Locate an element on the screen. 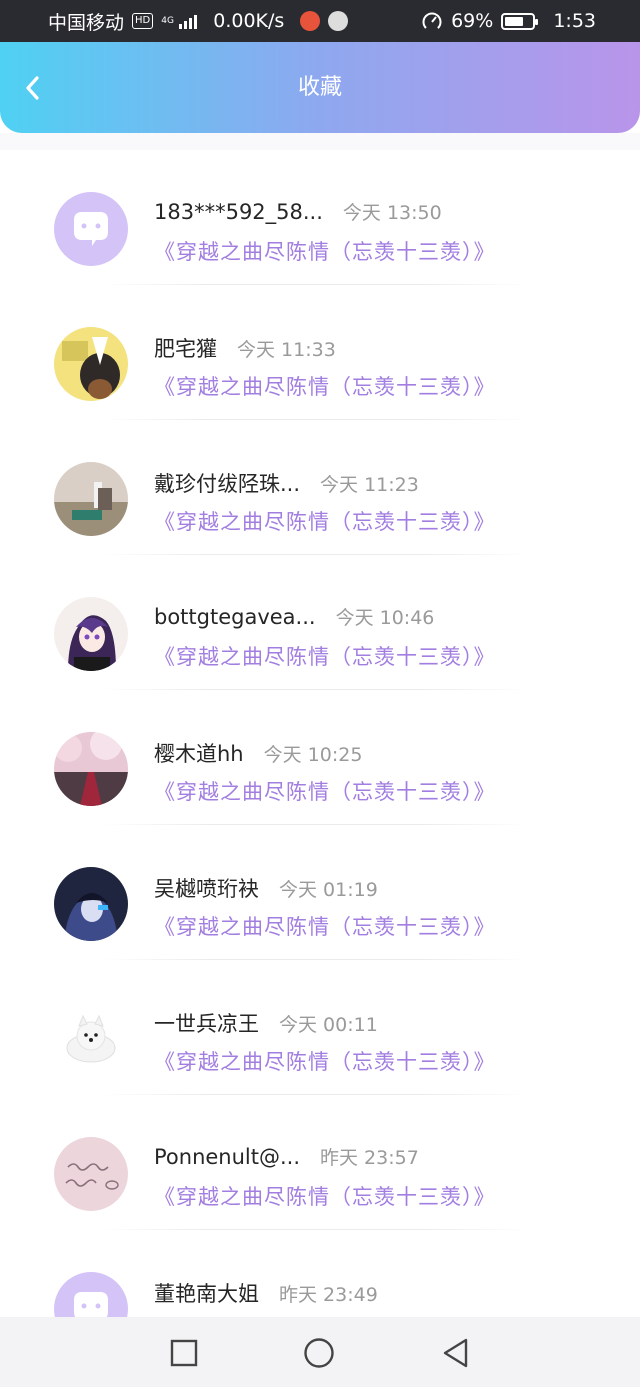  nav-back-button is located at coordinates (456, 1353).